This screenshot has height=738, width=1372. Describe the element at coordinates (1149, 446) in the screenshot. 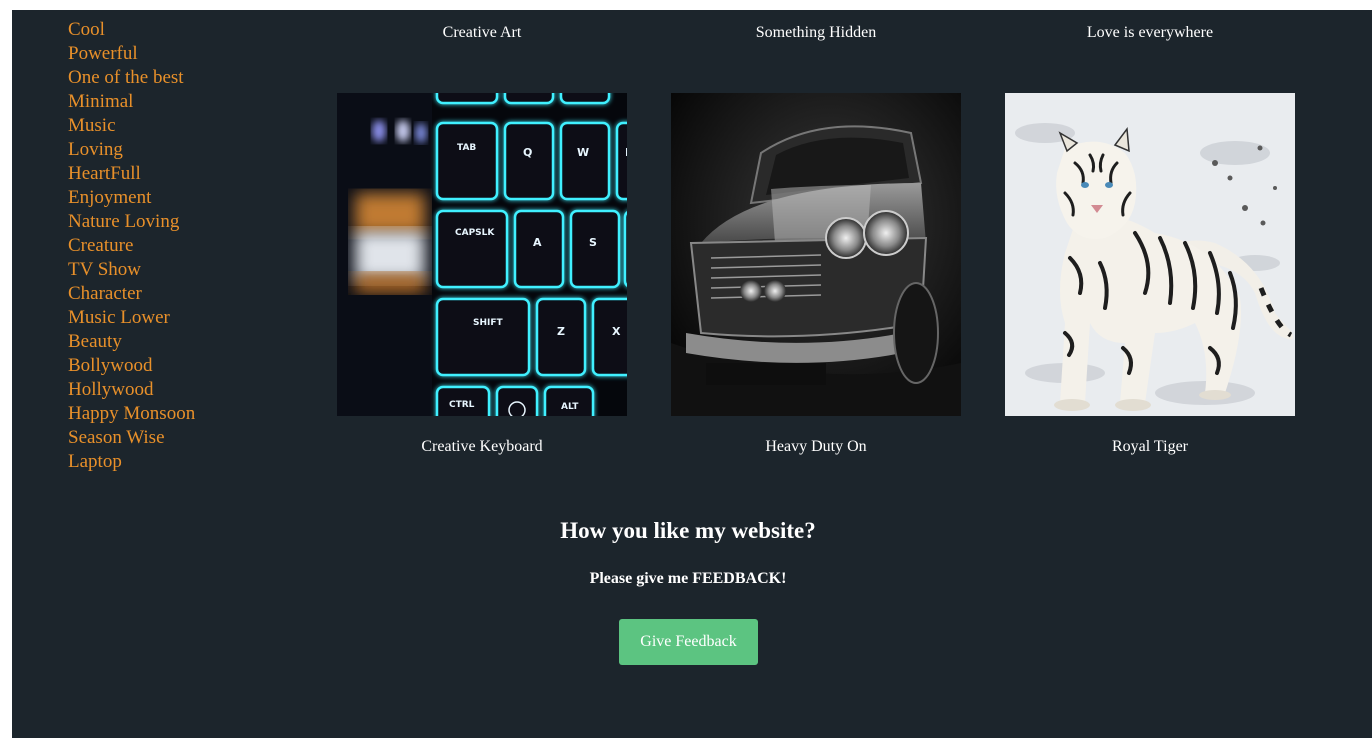

I see `card-caption: Royal Tiger` at that location.